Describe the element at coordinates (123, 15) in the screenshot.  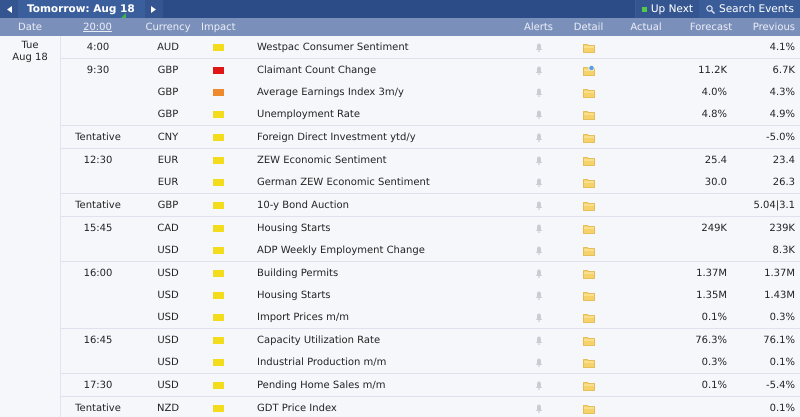
I see `corner-marker-icon` at that location.